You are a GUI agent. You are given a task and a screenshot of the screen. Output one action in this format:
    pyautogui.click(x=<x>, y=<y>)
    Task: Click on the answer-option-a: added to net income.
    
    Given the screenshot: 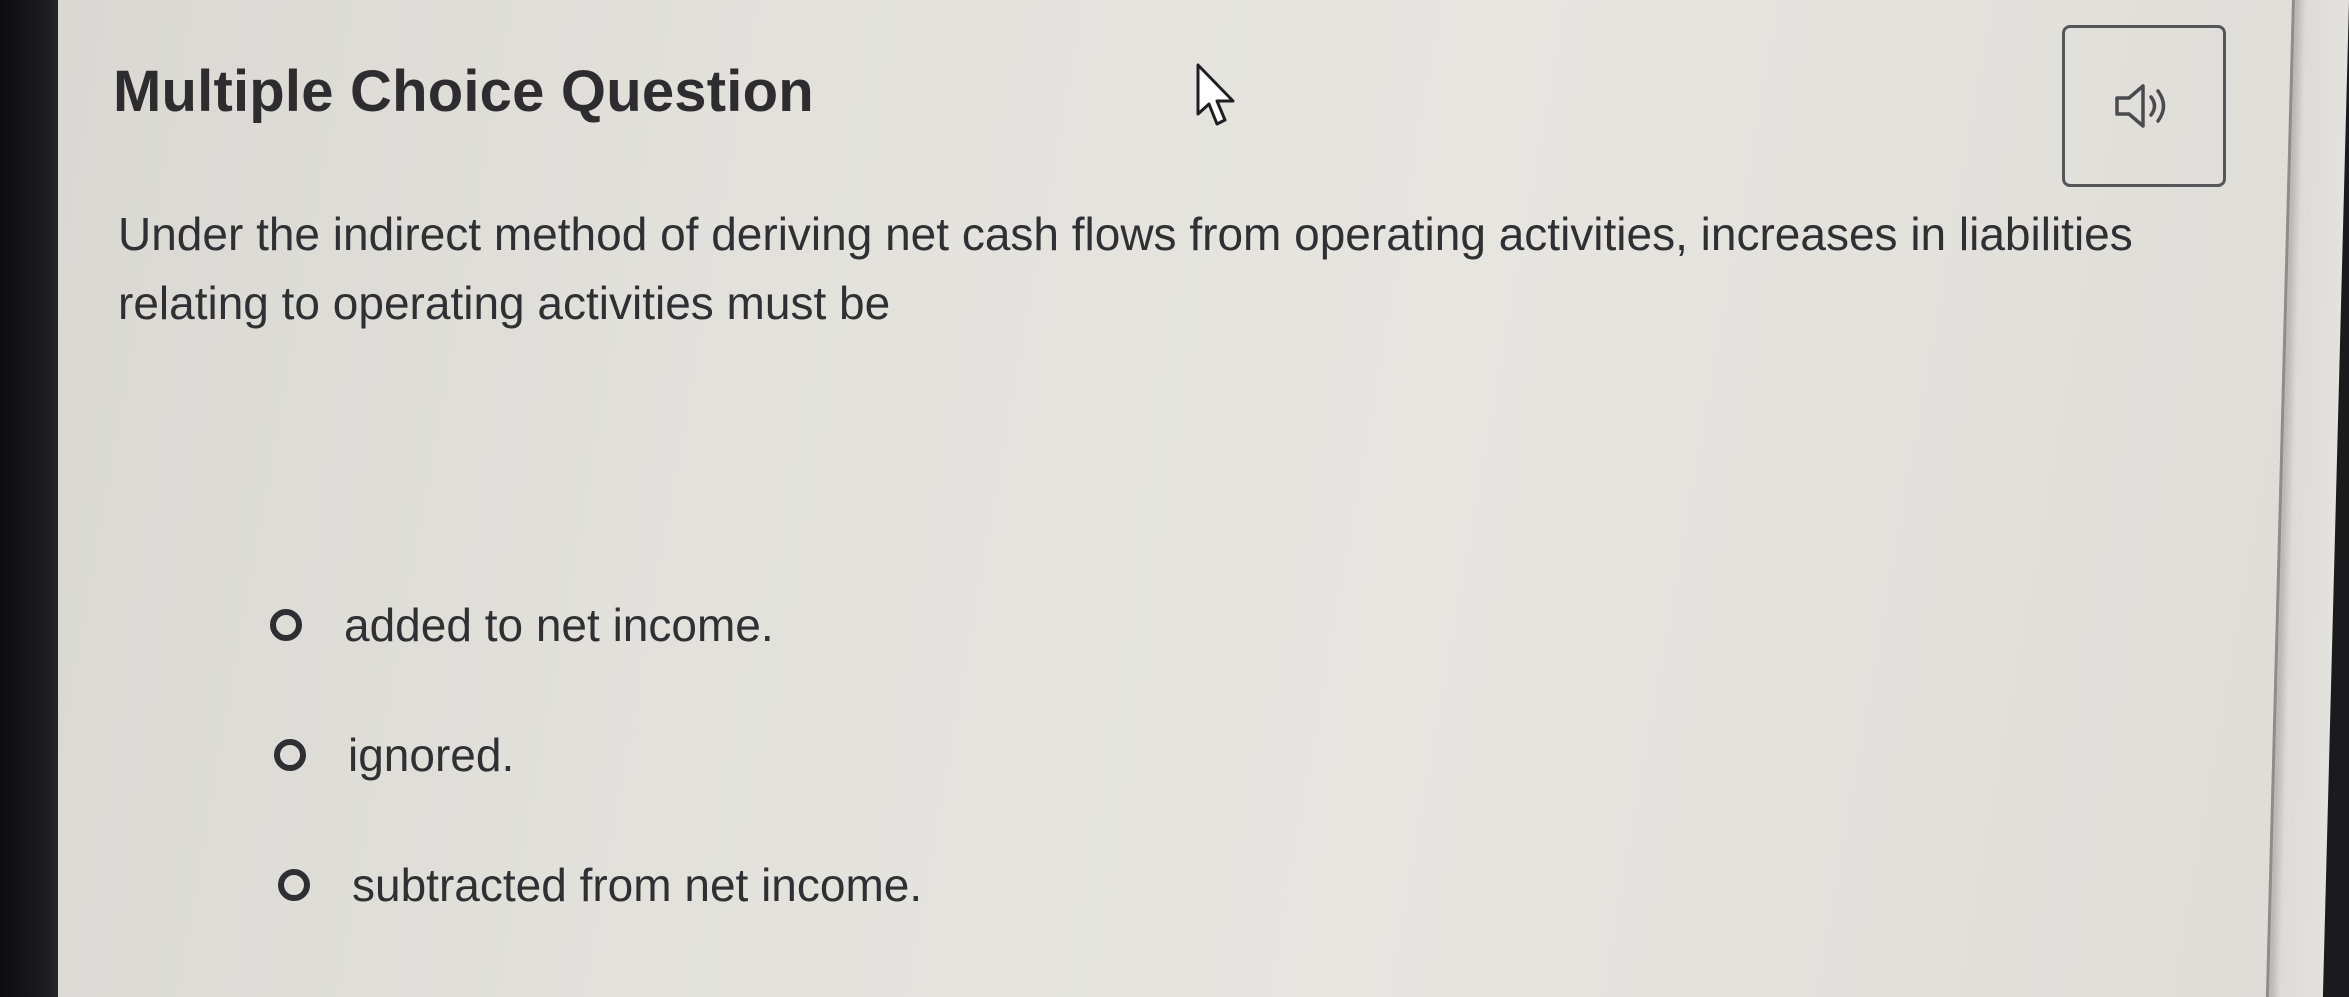 What is the action you would take?
    pyautogui.click(x=522, y=625)
    